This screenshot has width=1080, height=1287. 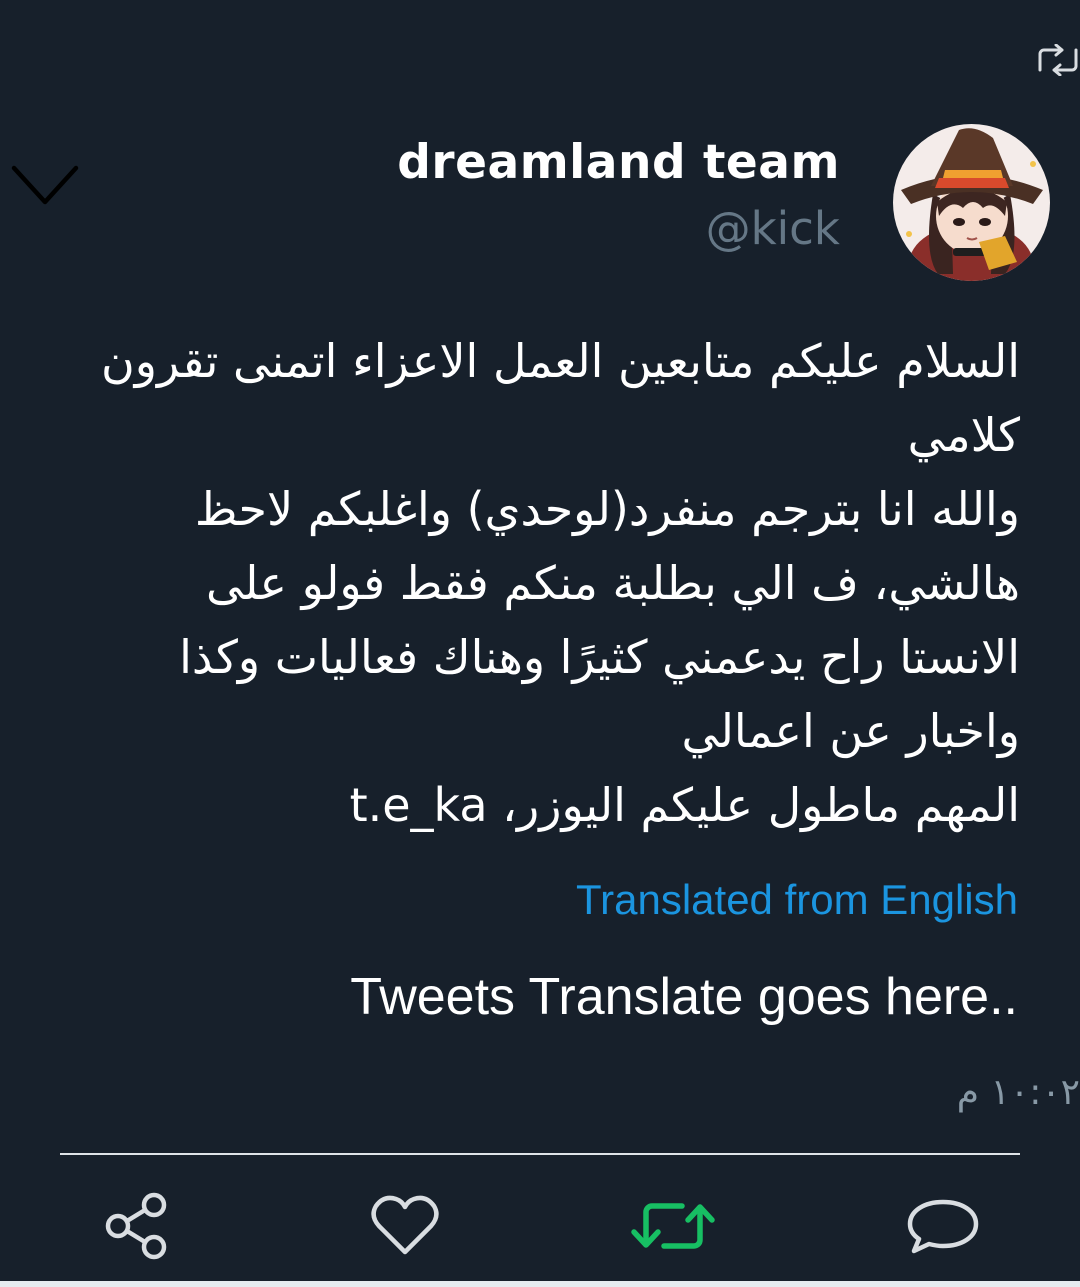 I want to click on translated-tweet-text: Tweets Translate goes here.., so click(x=684, y=997).